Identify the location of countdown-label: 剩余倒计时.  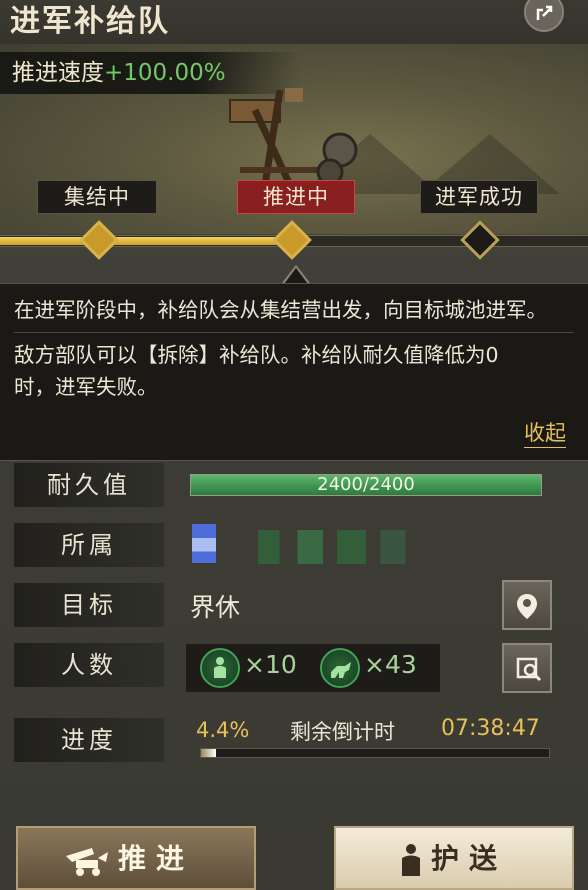
(342, 732).